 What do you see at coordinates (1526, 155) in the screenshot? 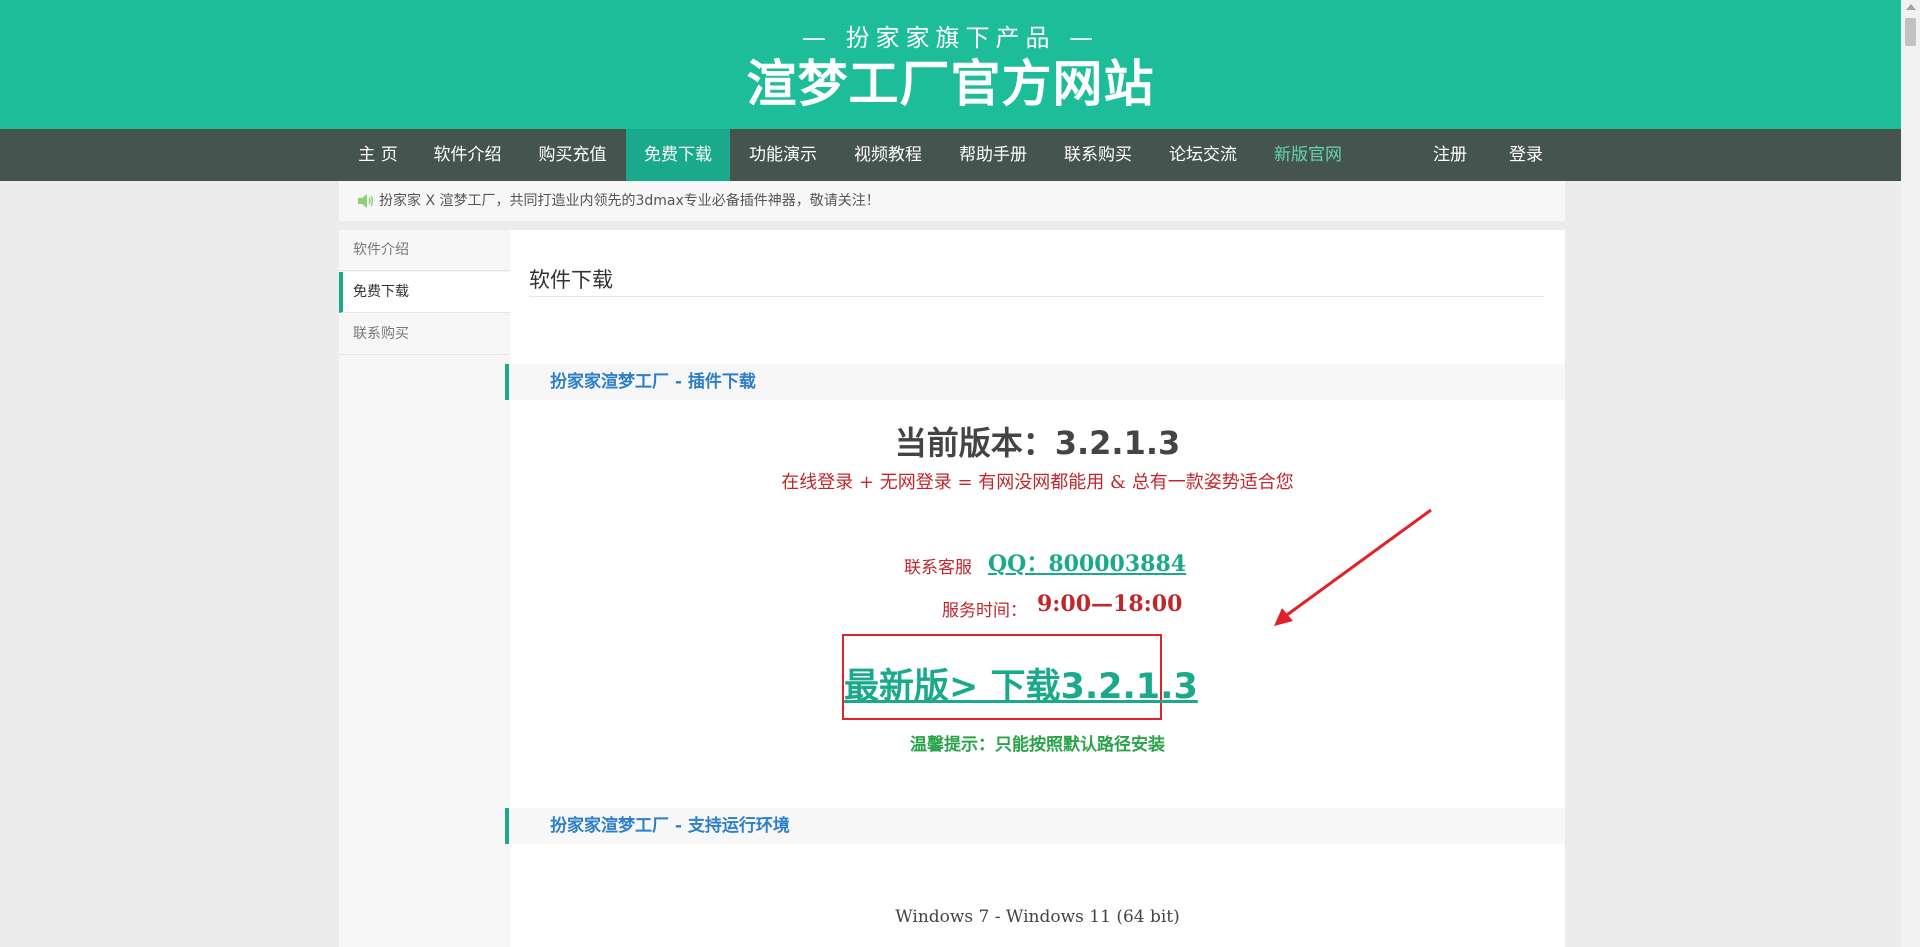
I see `nav-login: 登录` at bounding box center [1526, 155].